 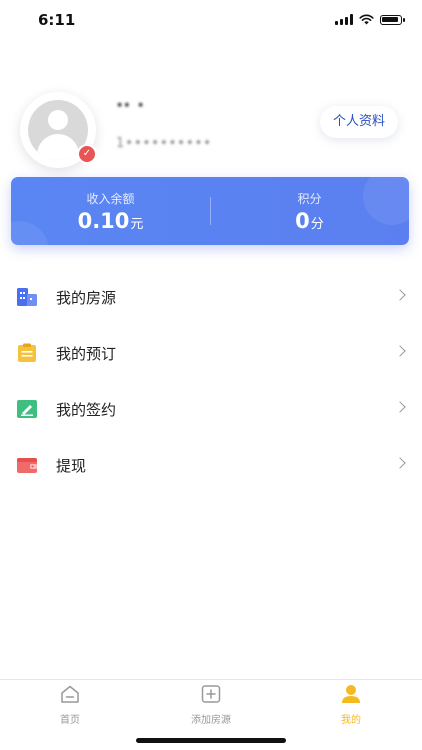 What do you see at coordinates (130, 105) in the screenshot?
I see `user-name: ·· ·` at bounding box center [130, 105].